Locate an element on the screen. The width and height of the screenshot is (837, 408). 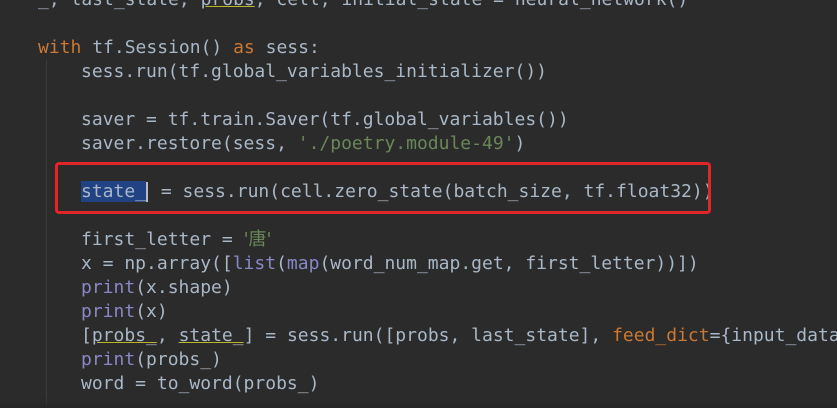
code-line-2: with tf.Session() as sess: is located at coordinates (179, 48).